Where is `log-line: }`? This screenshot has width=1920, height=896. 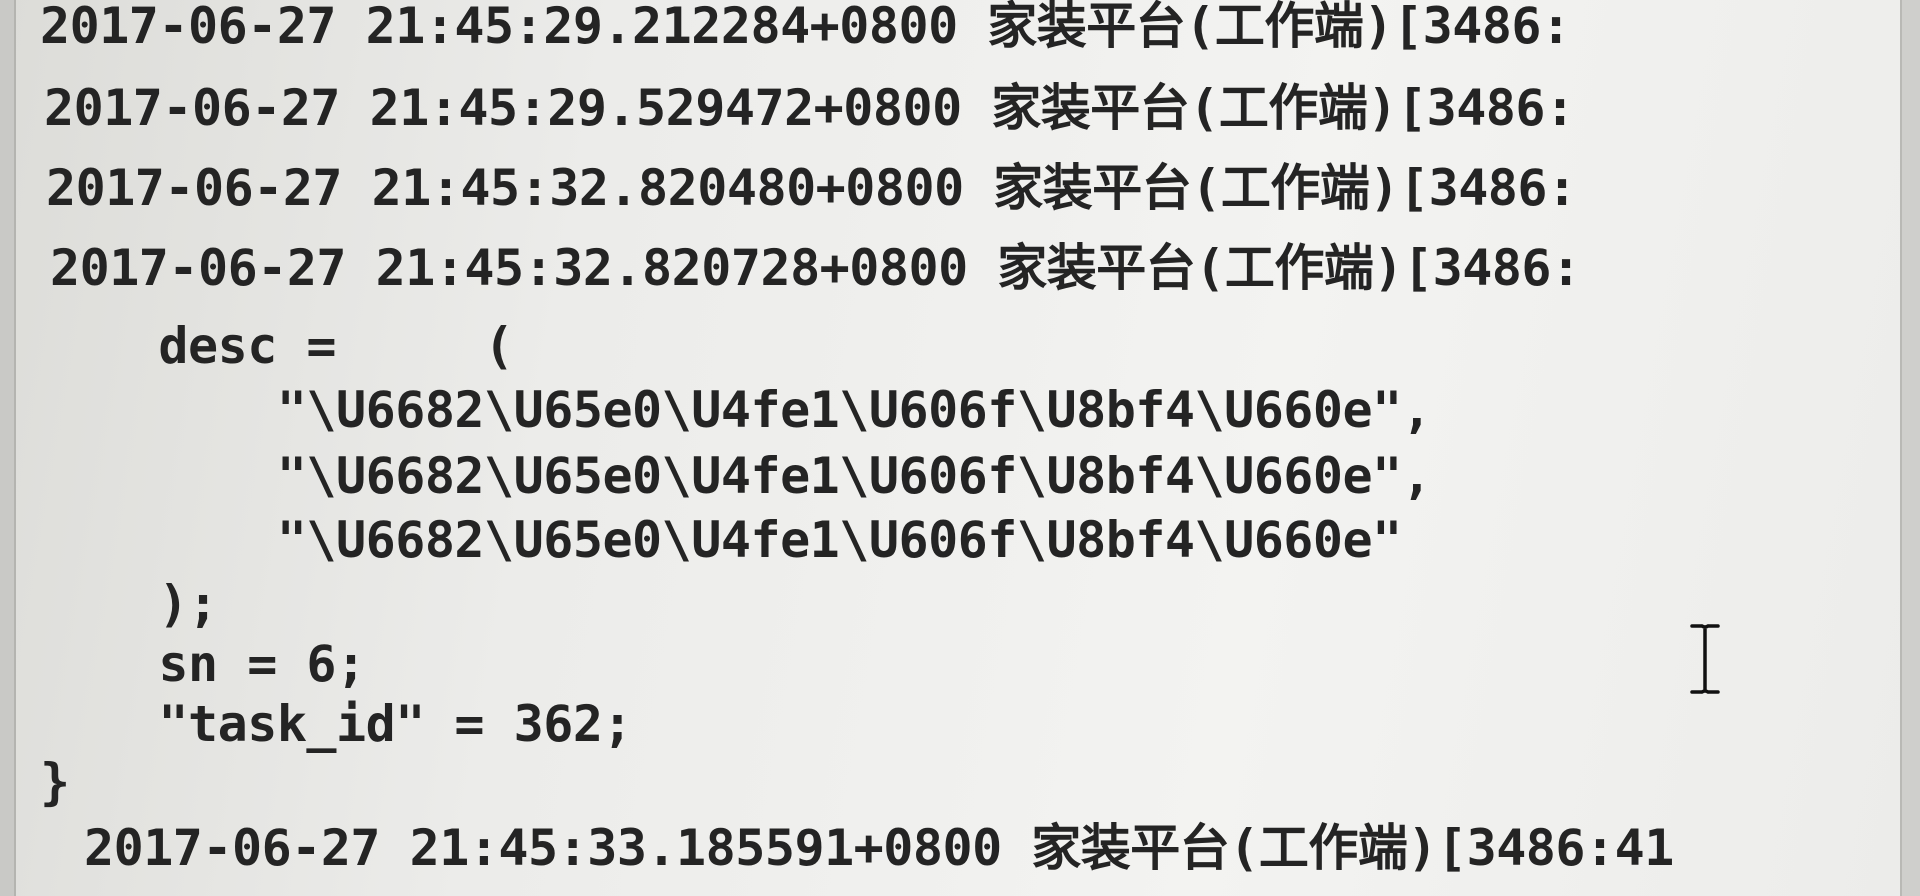
log-line: } is located at coordinates (55, 782).